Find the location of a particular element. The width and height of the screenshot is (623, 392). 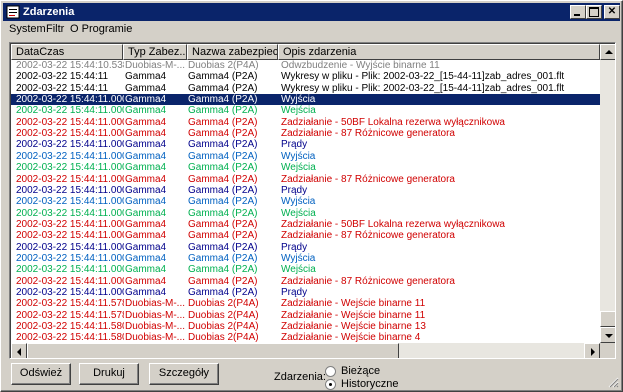

print-button: Drukuj is located at coordinates (109, 374).